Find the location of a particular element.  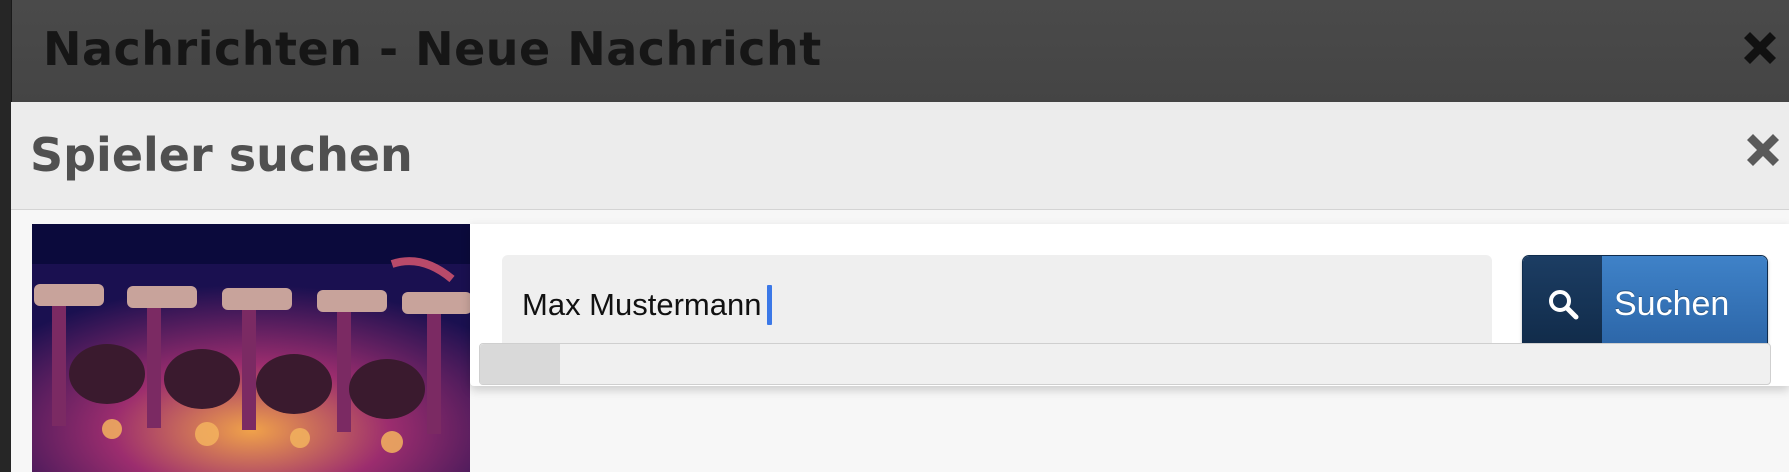

search-results-list is located at coordinates (1125, 364).